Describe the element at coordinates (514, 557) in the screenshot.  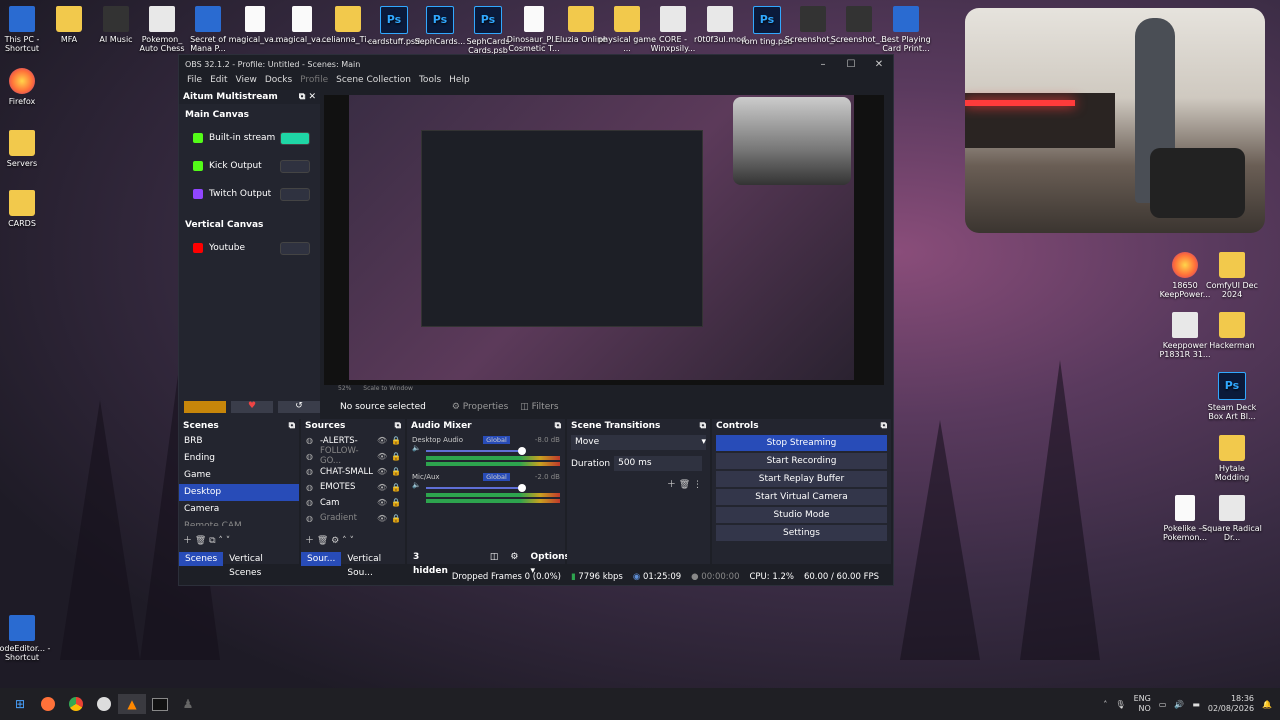
I see `mixer-settings-icon: ⚙` at that location.